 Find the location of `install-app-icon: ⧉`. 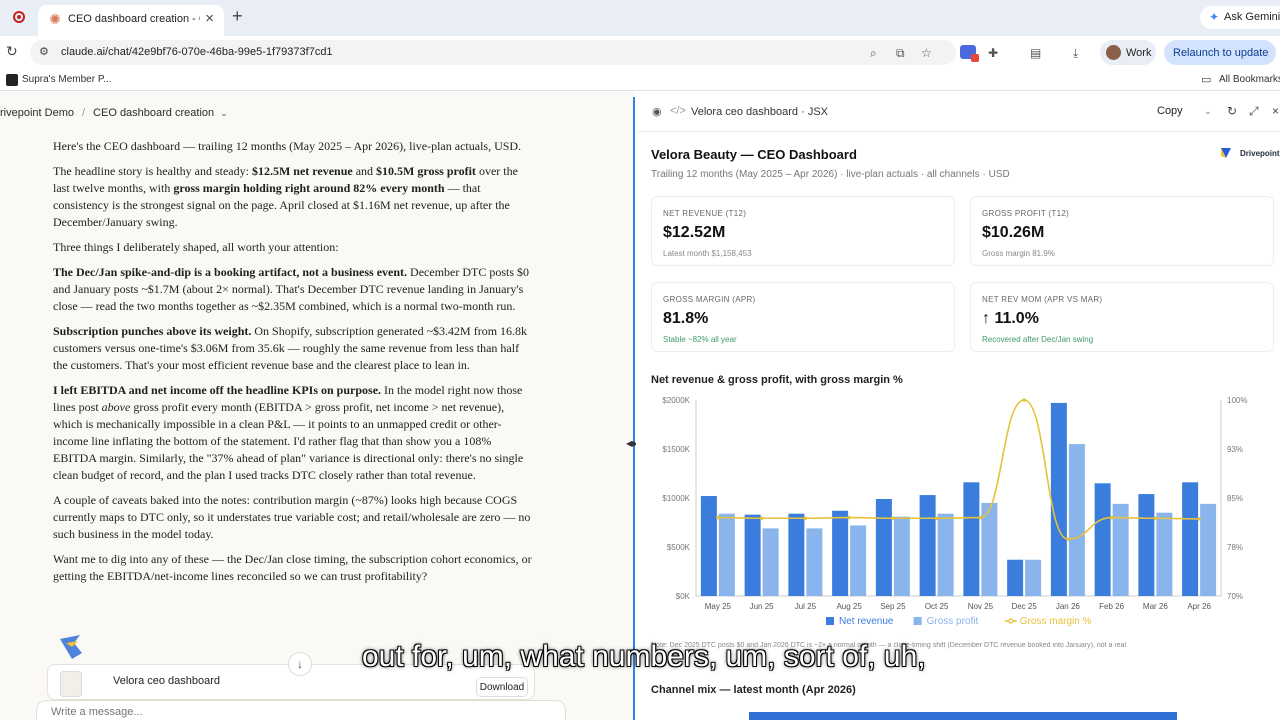

install-app-icon: ⧉ is located at coordinates (900, 53).